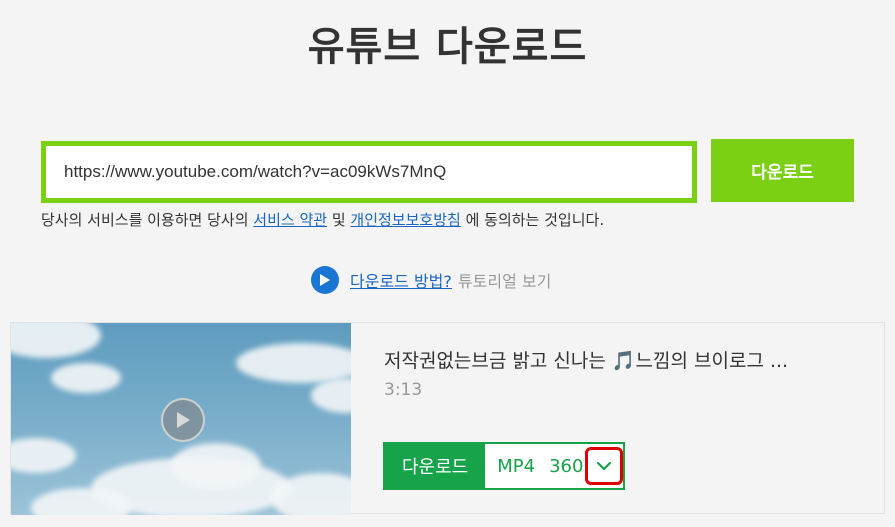 Image resolution: width=895 pixels, height=527 pixels. Describe the element at coordinates (403, 390) in the screenshot. I see `video-duration: 3:13` at that location.